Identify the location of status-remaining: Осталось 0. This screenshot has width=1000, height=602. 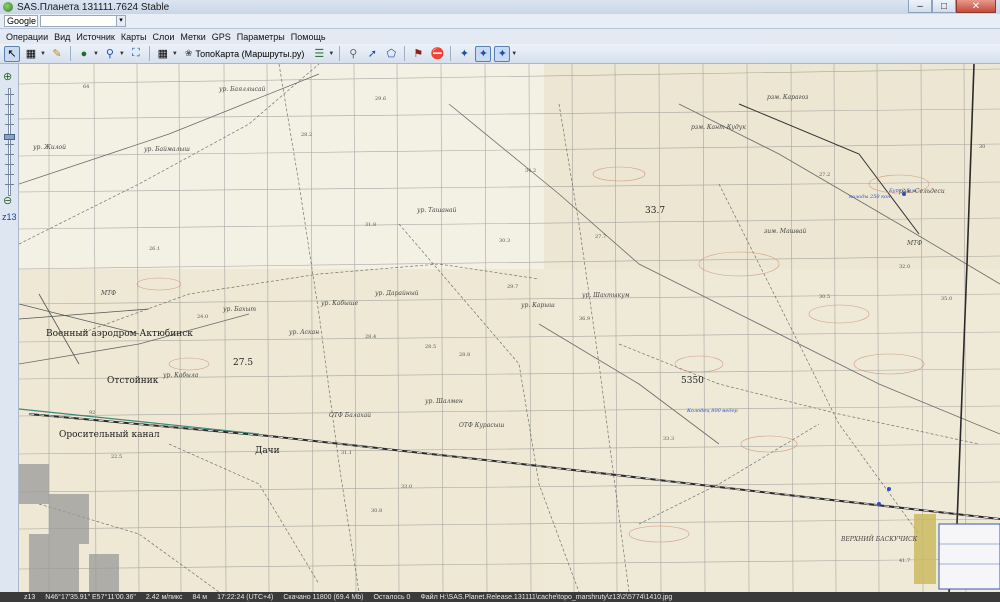
(392, 597).